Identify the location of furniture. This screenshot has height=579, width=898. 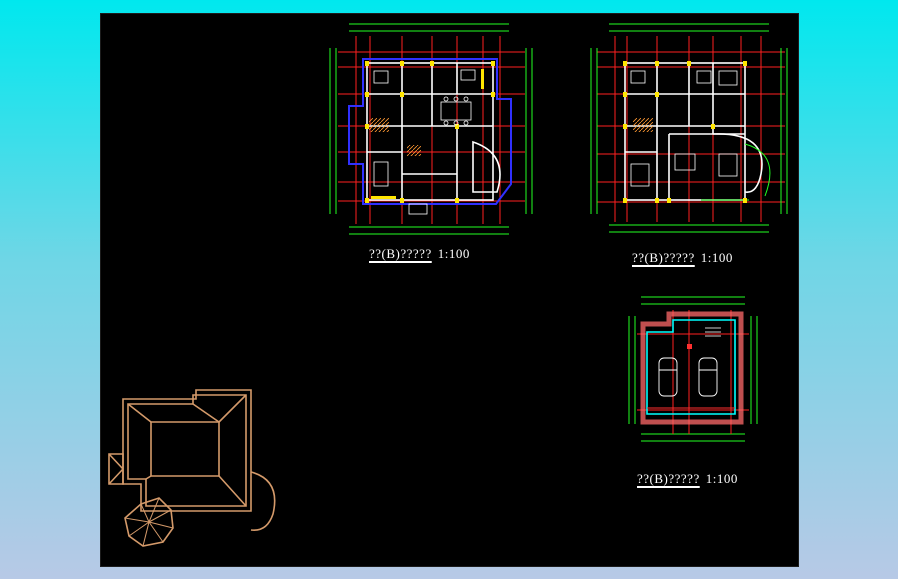
(424, 142).